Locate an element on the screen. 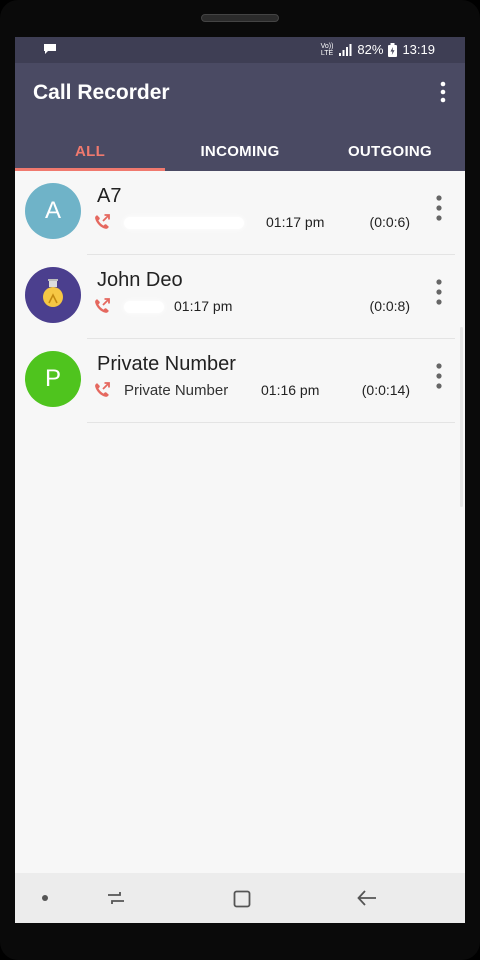 This screenshot has width=480, height=960. back-icon is located at coordinates (367, 898).